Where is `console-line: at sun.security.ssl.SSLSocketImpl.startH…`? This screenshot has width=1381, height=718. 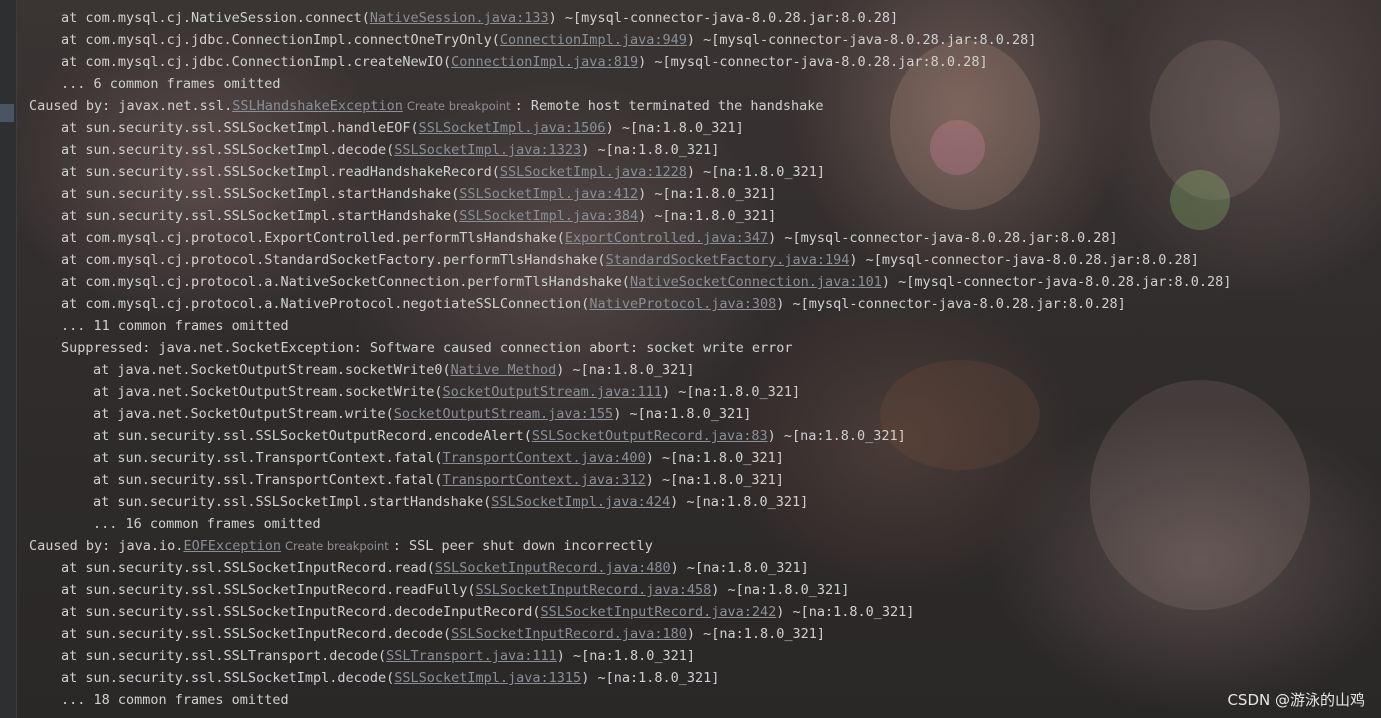 console-line: at sun.security.ssl.SSLSocketImpl.startH… is located at coordinates (705, 194).